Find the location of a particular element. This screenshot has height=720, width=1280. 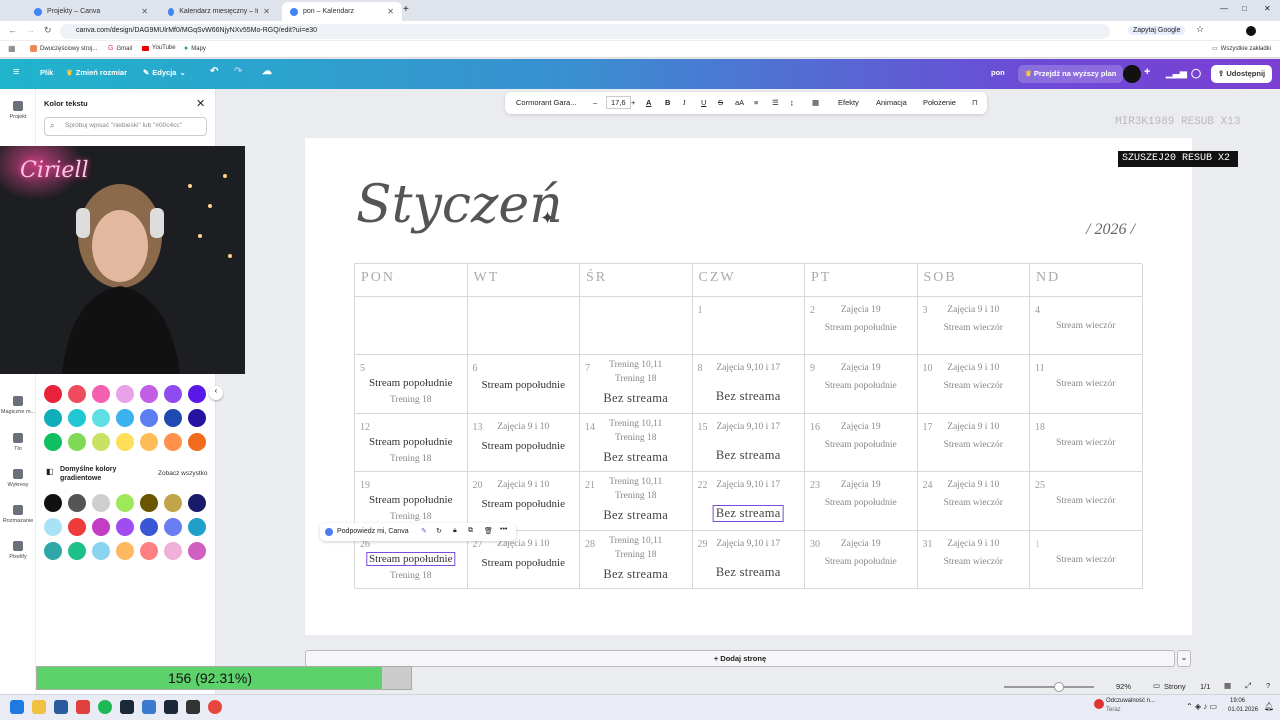

italic-icon: I is located at coordinates (684, 102).